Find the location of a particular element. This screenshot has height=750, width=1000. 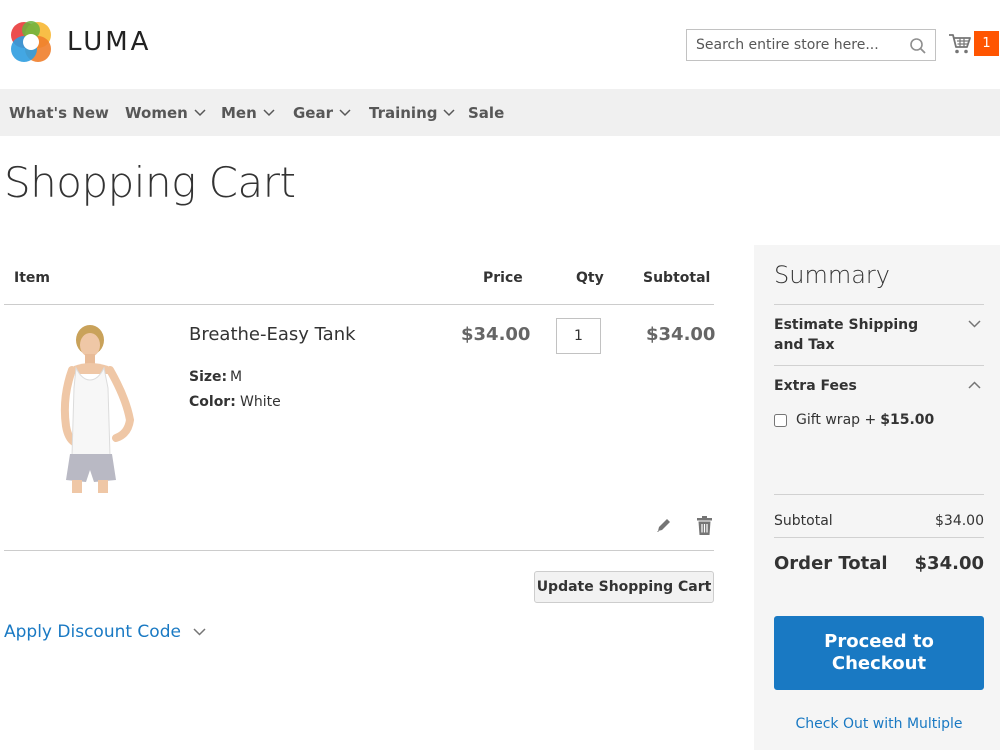

nav-item-gear: Gear is located at coordinates (322, 112).